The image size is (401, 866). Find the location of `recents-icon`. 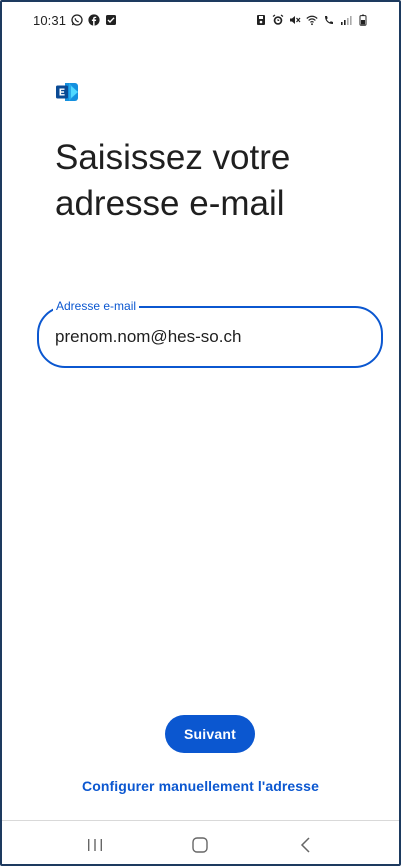

recents-icon is located at coordinates (94, 844).